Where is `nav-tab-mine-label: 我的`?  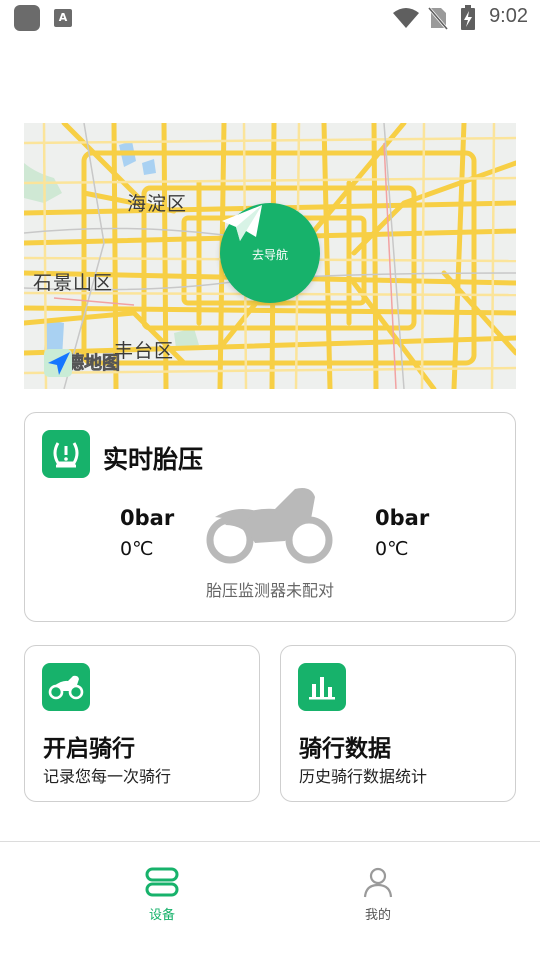 nav-tab-mine-label: 我的 is located at coordinates (377, 915).